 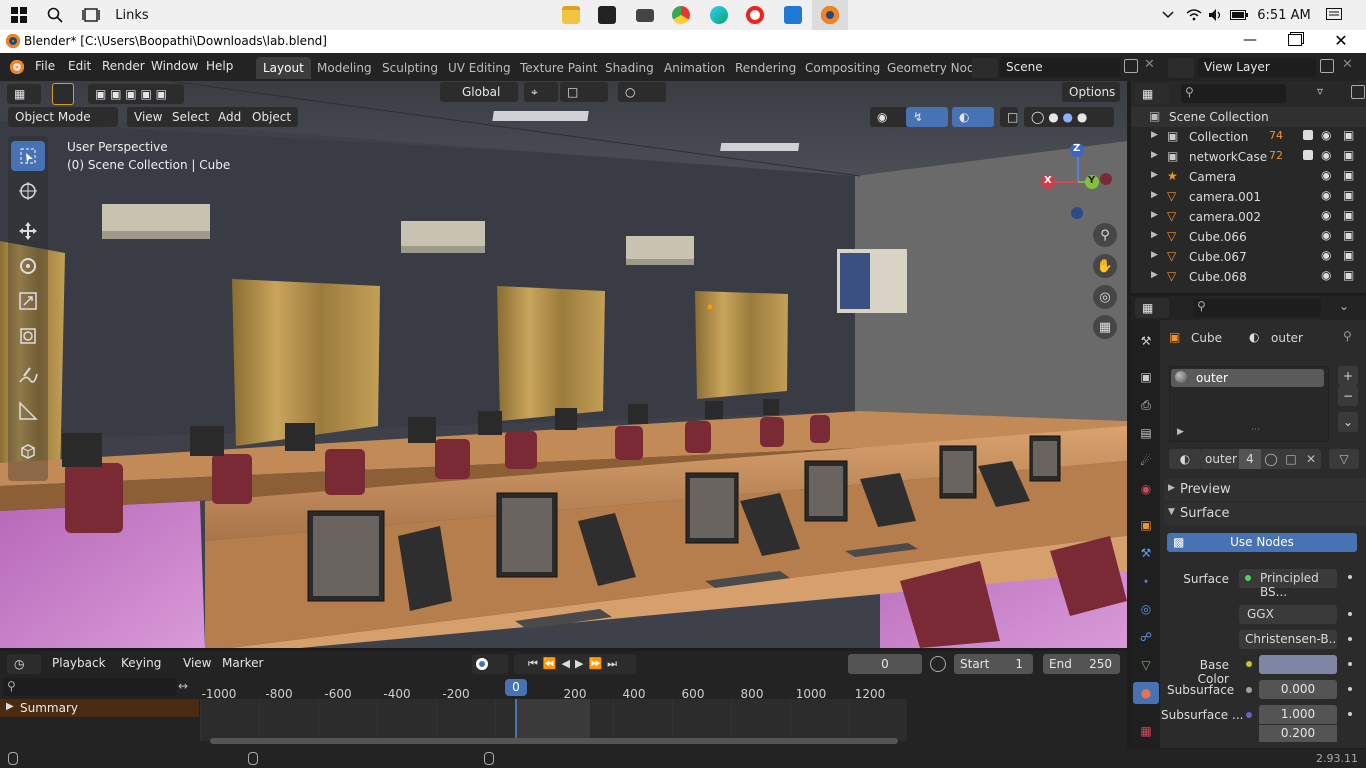 I want to click on timeline-editor-type-icon: ◷, so click(x=24, y=664).